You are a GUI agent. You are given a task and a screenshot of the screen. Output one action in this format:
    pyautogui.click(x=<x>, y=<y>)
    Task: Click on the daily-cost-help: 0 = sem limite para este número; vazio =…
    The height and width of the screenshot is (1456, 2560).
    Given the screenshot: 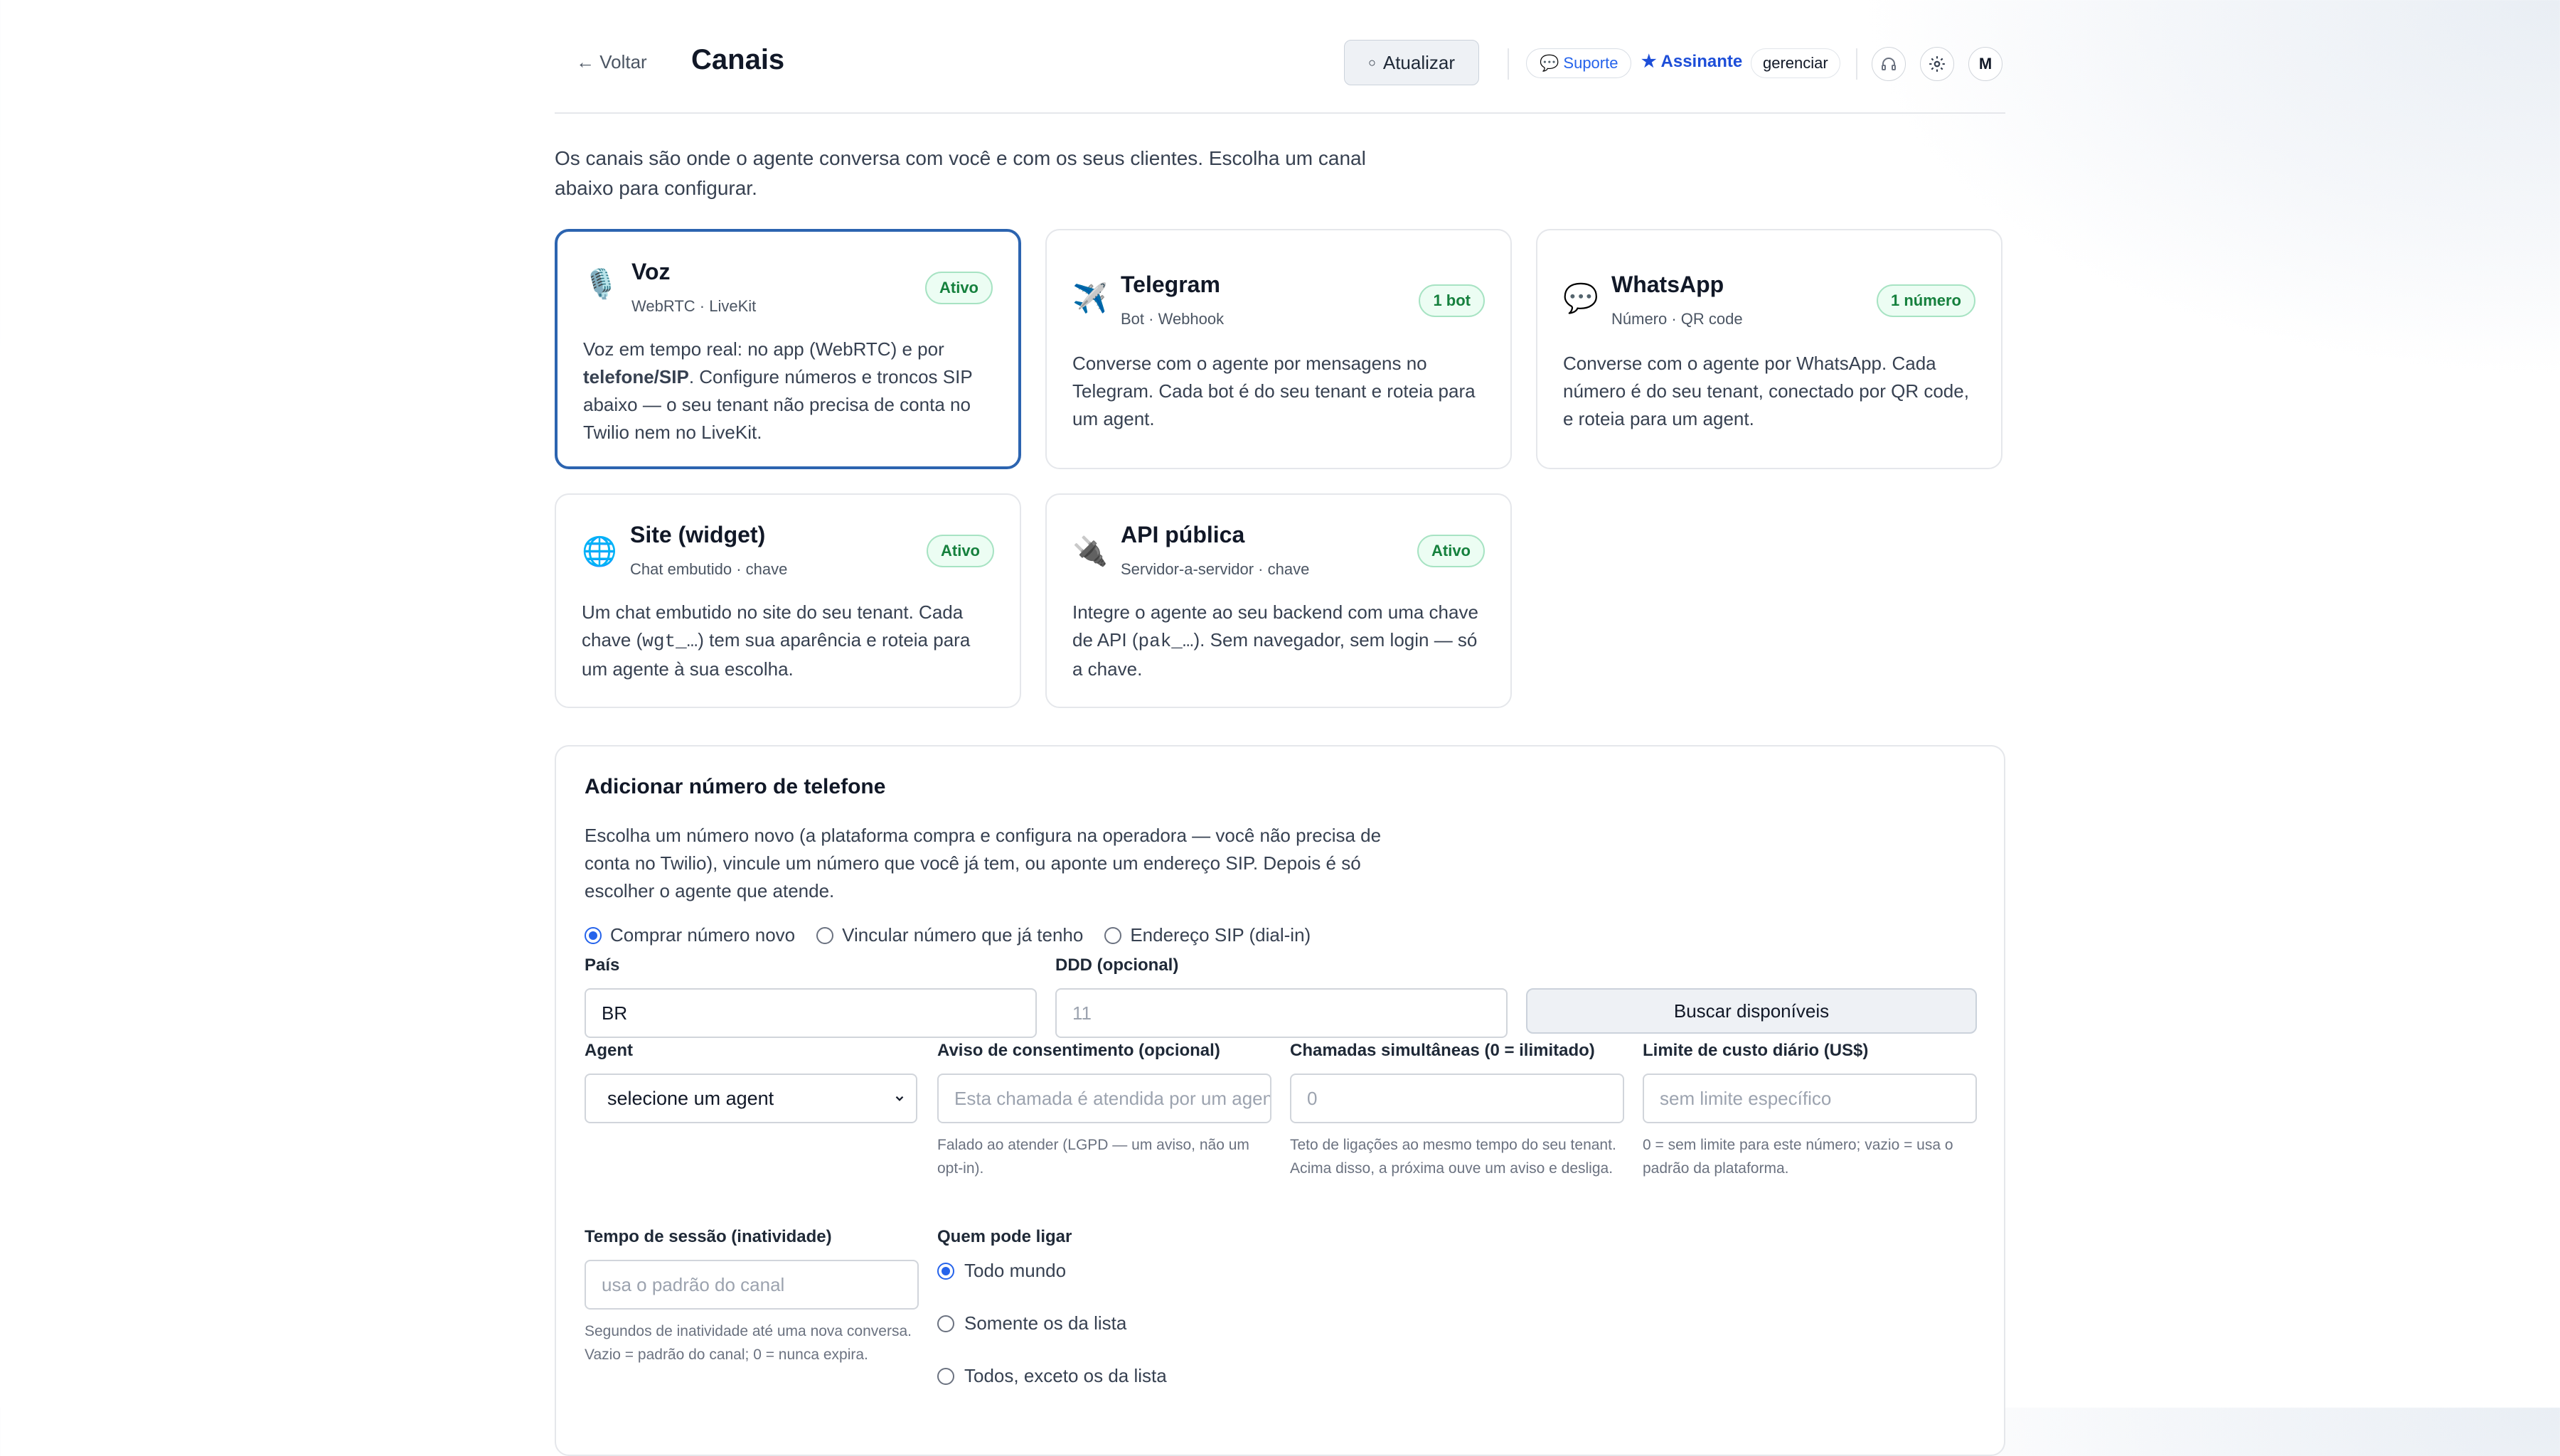 What is the action you would take?
    pyautogui.click(x=1798, y=1157)
    